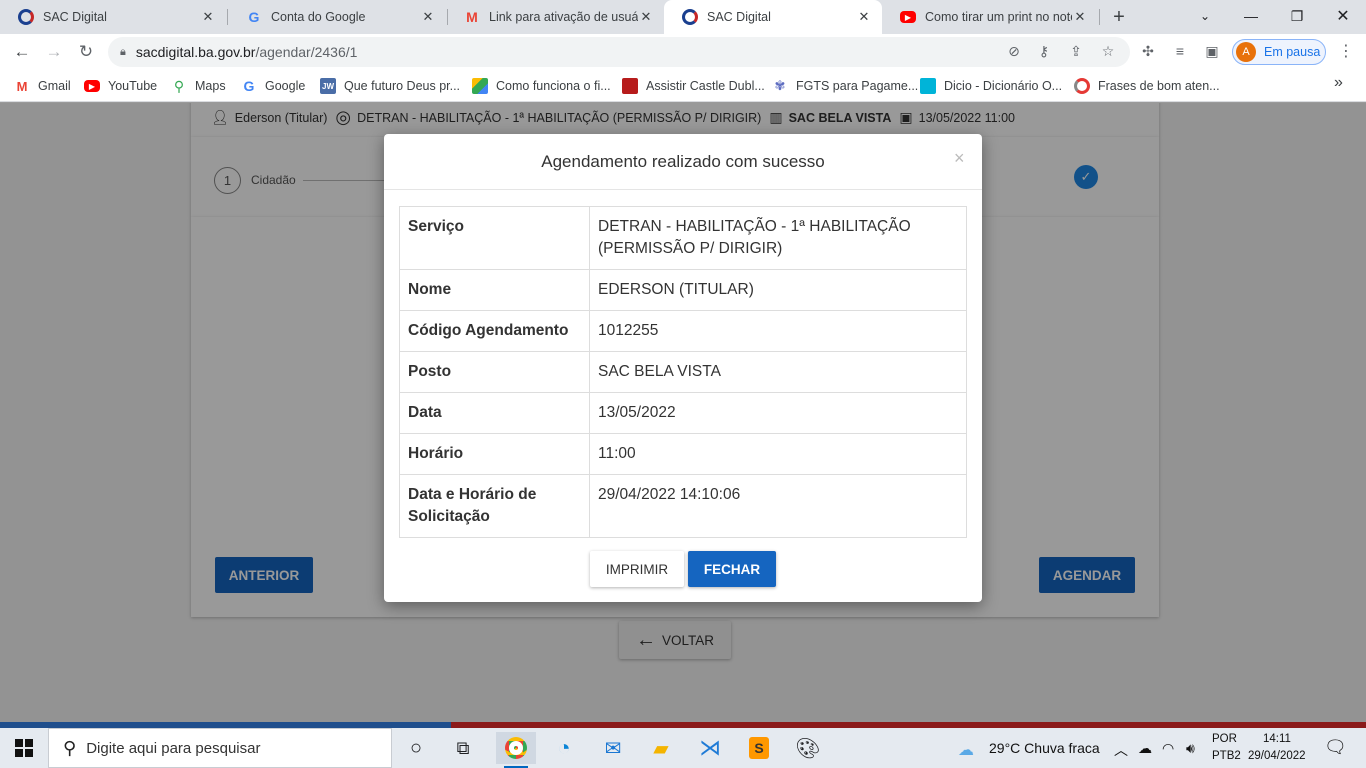  I want to click on close-window-icon: ✕, so click(1343, 16).